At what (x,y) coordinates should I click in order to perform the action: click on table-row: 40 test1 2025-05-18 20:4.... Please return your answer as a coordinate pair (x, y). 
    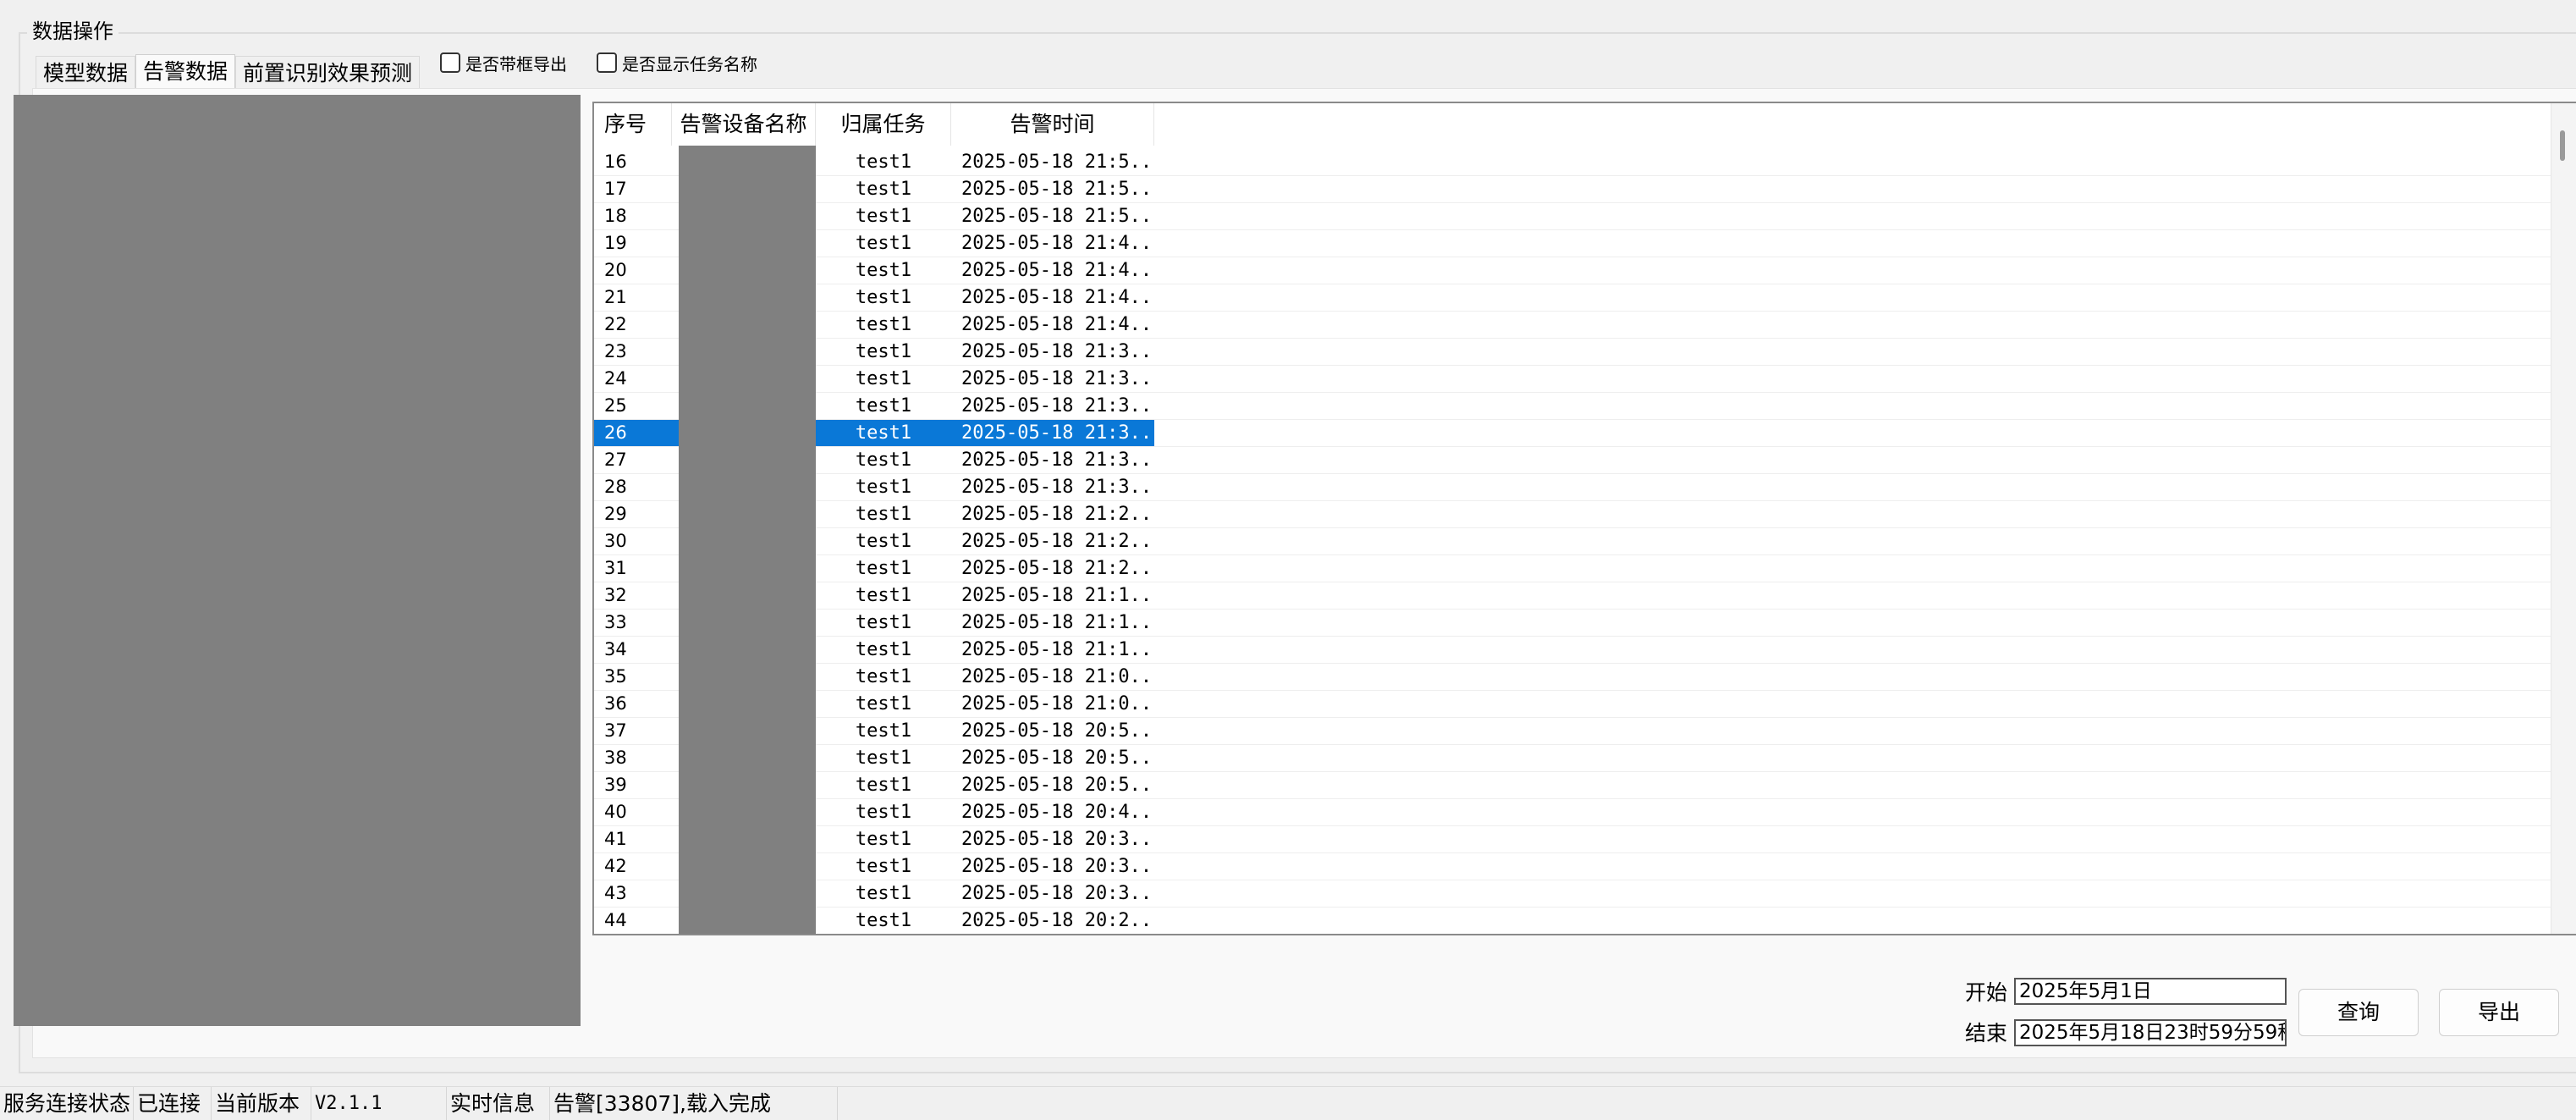
    Looking at the image, I should click on (1572, 812).